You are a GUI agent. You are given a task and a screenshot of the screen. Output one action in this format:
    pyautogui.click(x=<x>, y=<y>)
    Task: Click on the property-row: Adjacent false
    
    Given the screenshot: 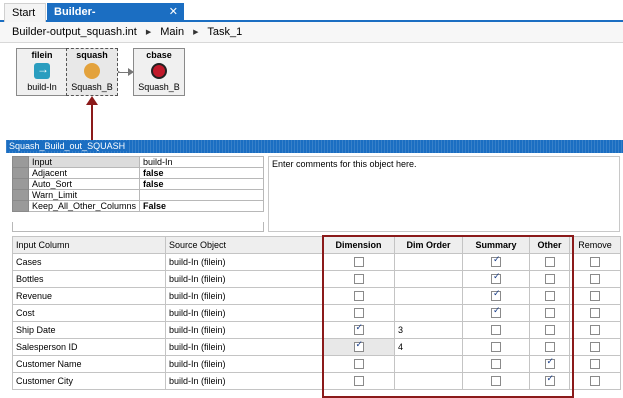 What is the action you would take?
    pyautogui.click(x=138, y=173)
    